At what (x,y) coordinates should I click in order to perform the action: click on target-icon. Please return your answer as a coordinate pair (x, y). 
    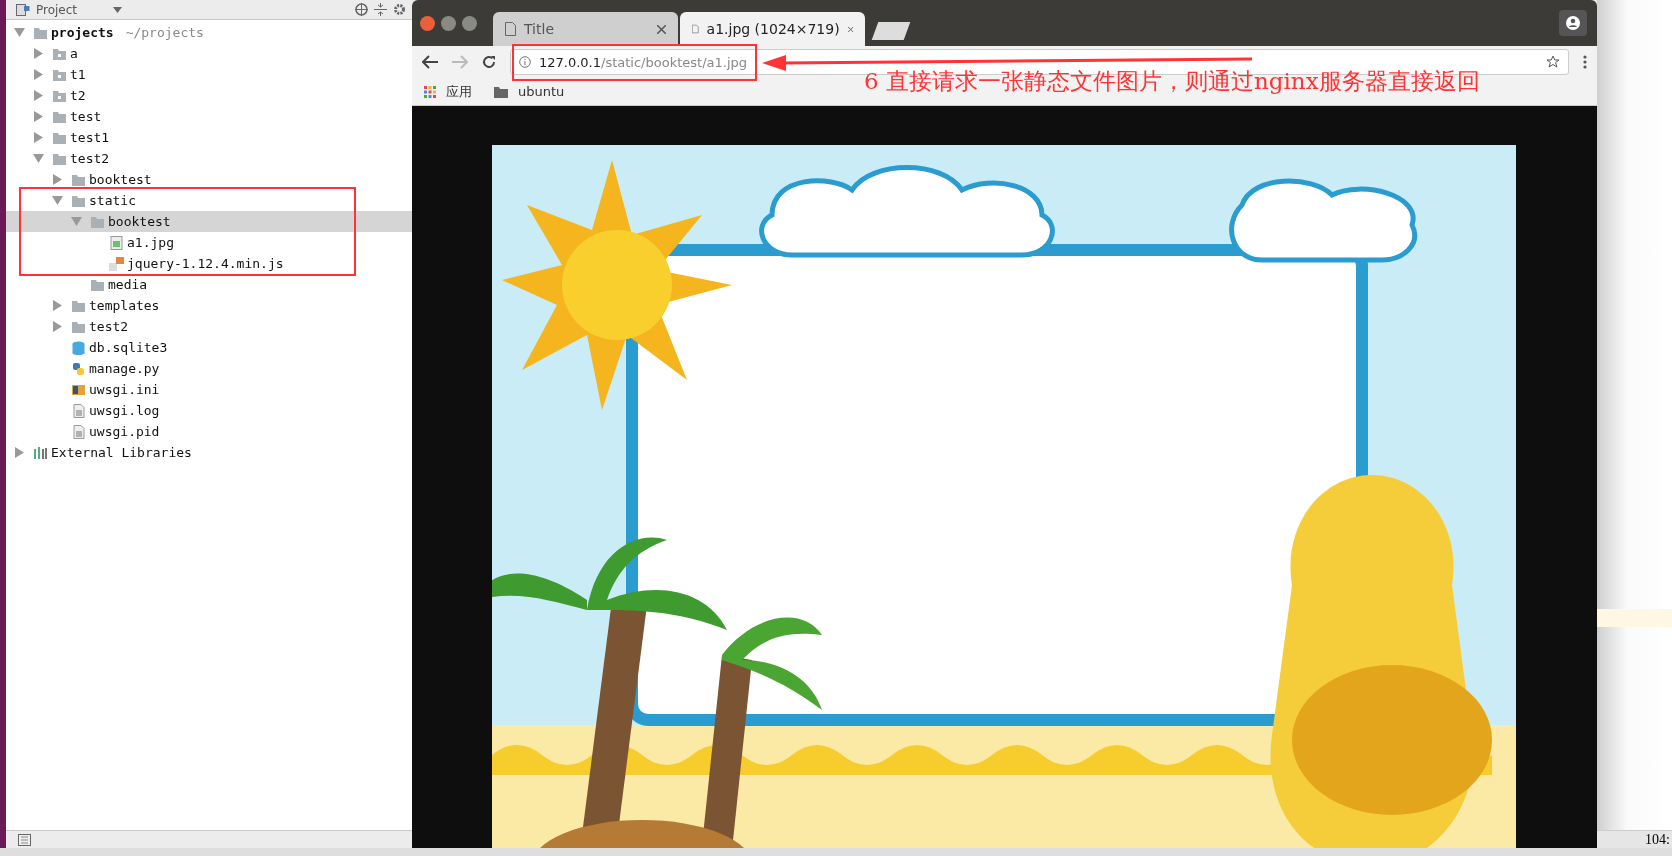
    Looking at the image, I should click on (361, 9).